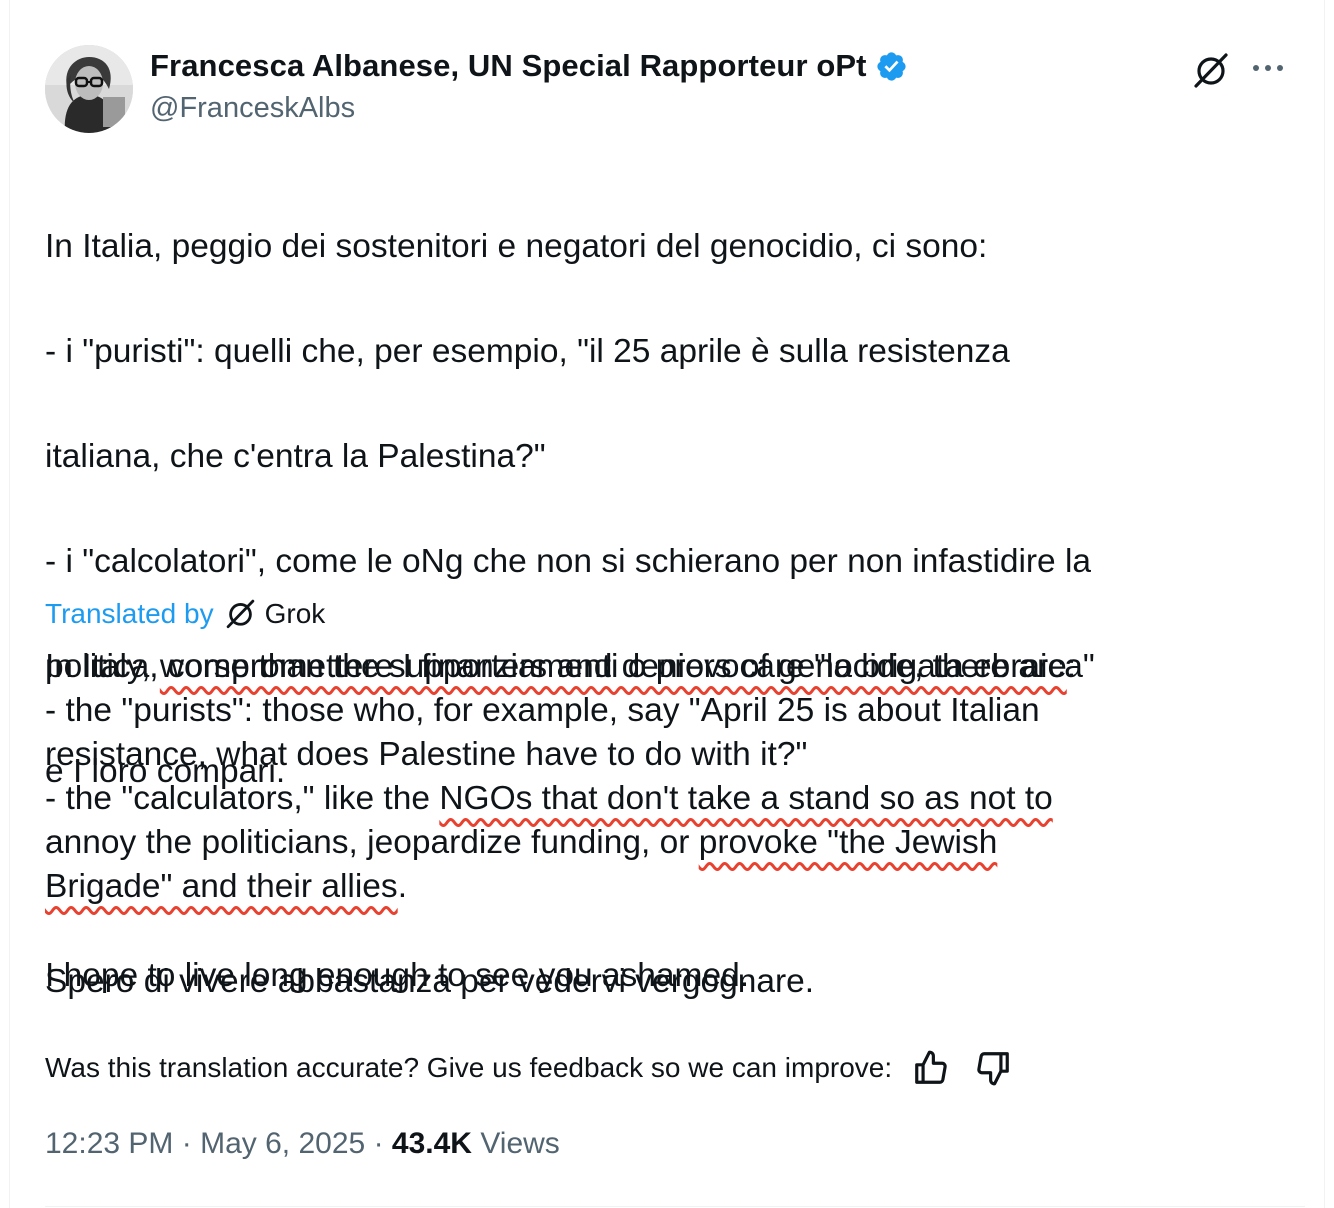  I want to click on translated-by-link: Translated by, so click(129, 614).